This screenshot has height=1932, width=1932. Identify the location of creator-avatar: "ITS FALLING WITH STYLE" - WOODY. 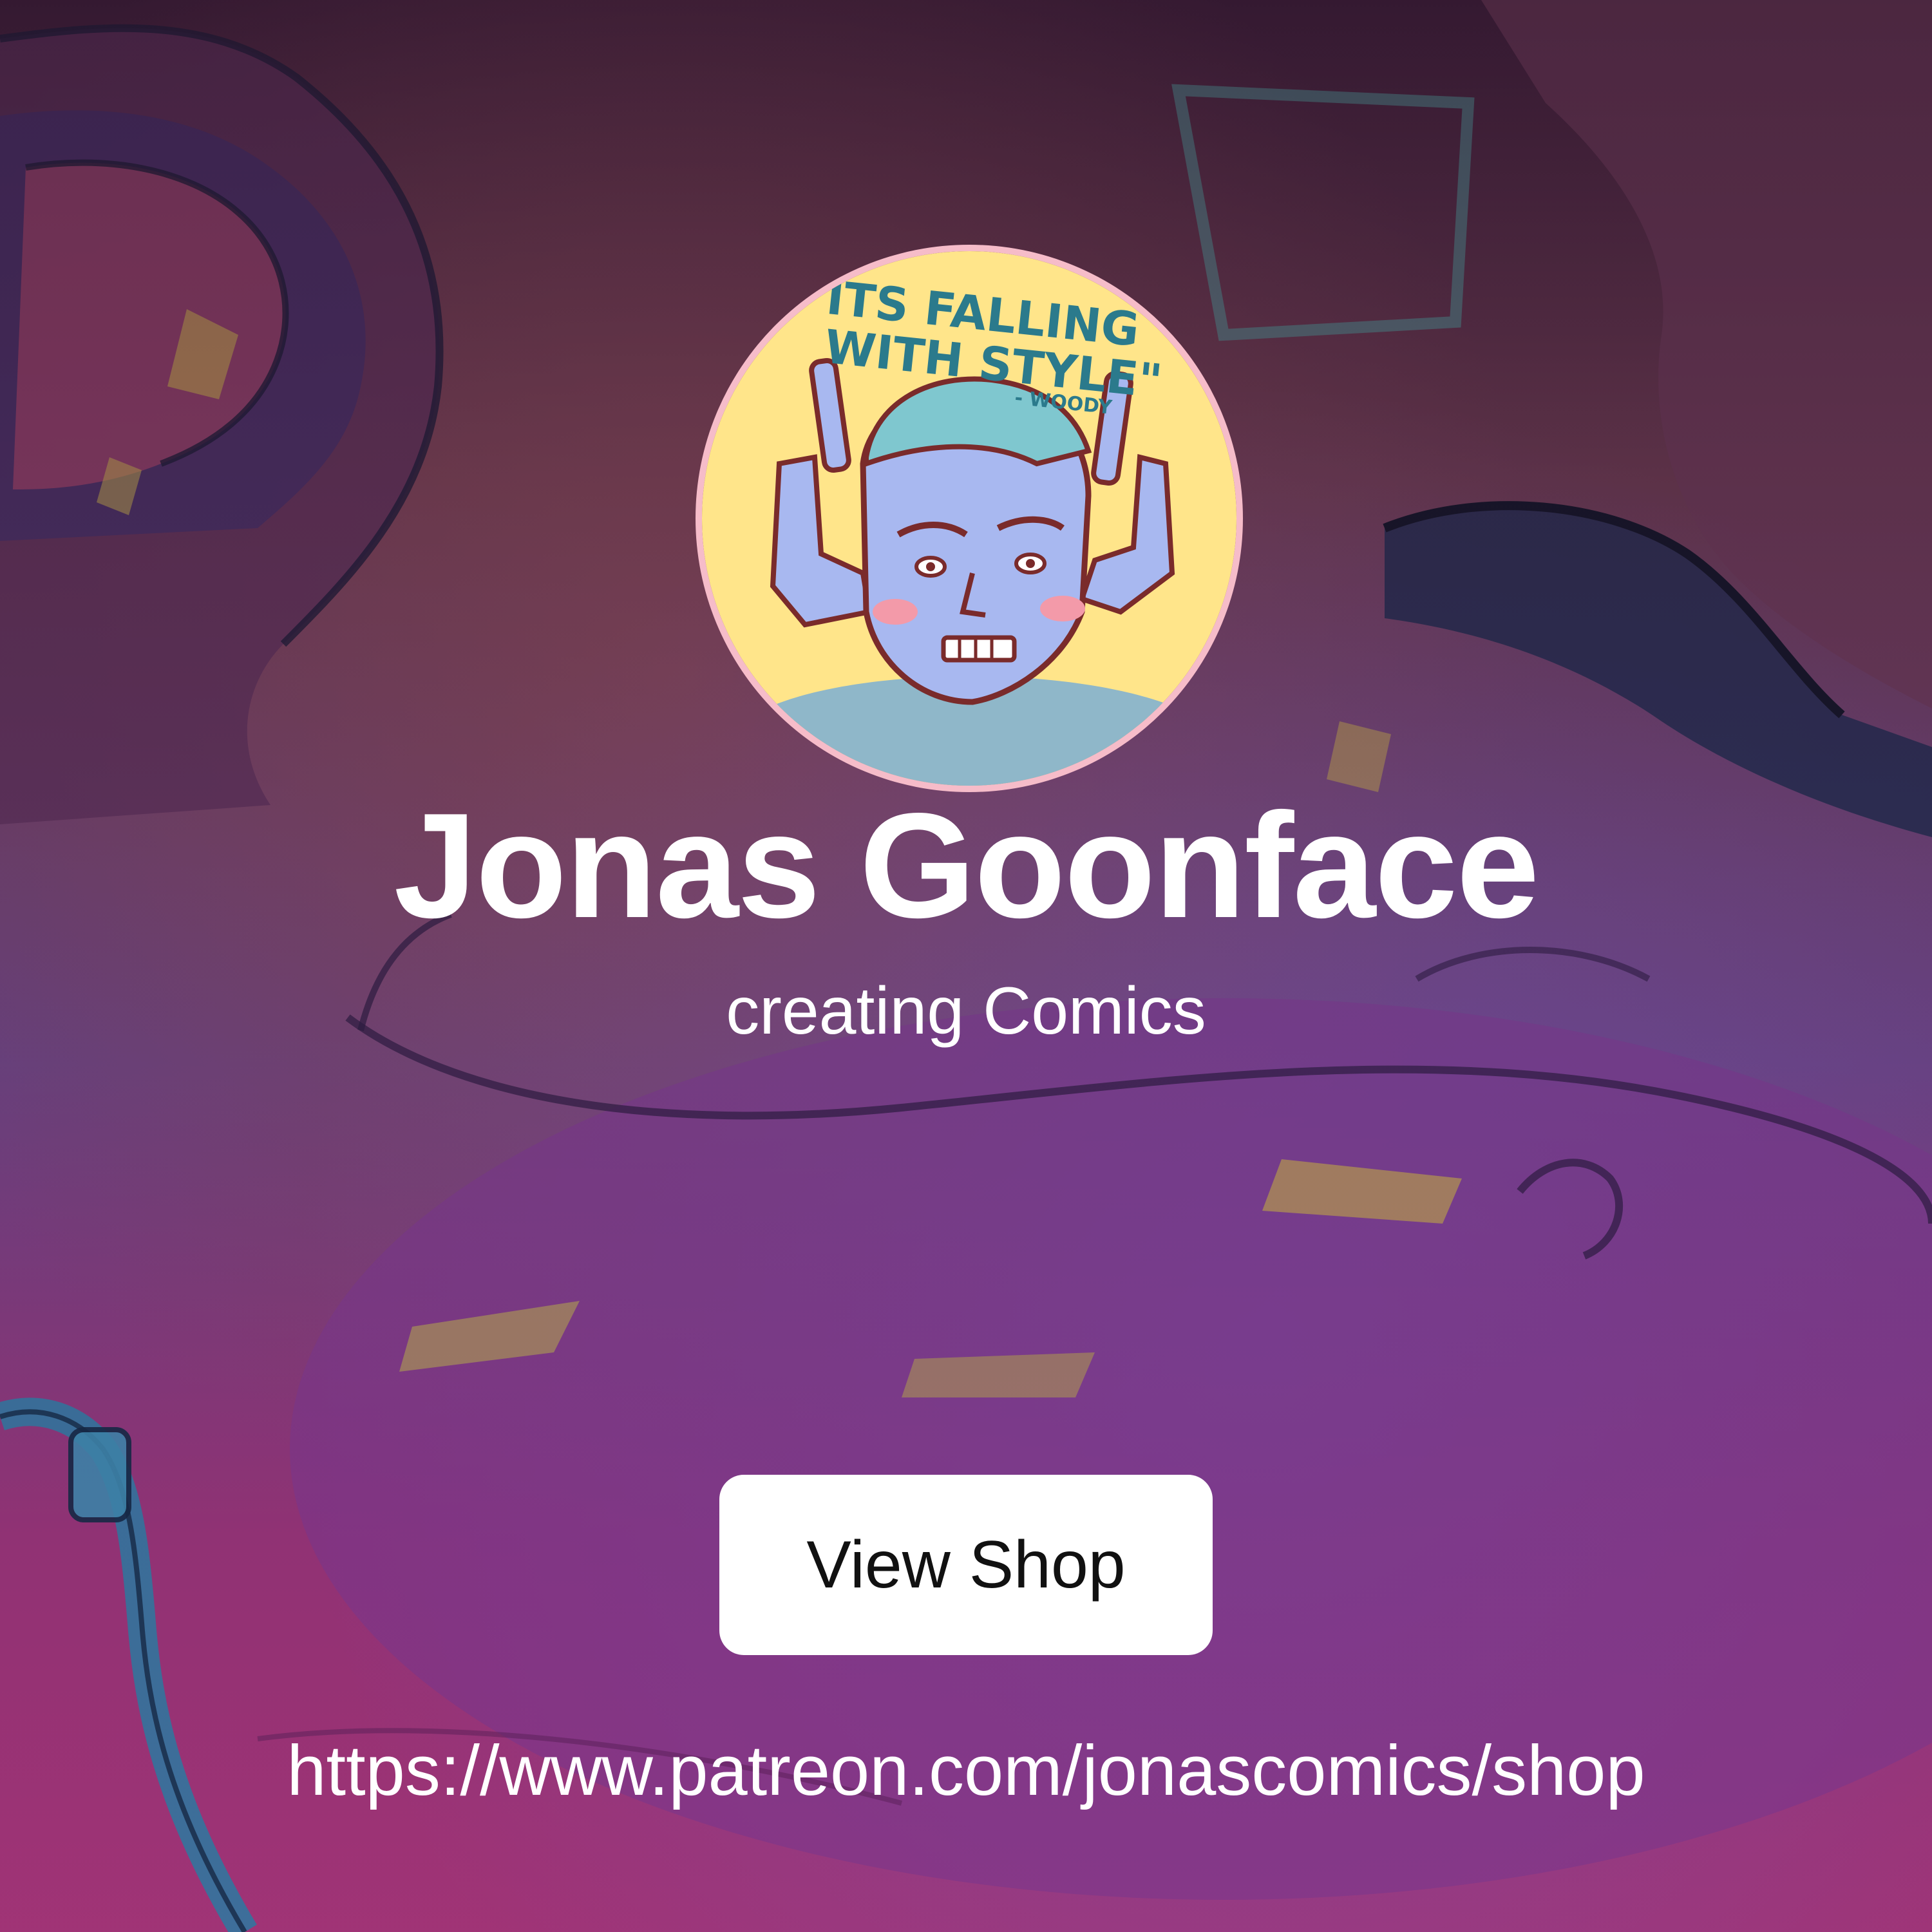
(969, 518).